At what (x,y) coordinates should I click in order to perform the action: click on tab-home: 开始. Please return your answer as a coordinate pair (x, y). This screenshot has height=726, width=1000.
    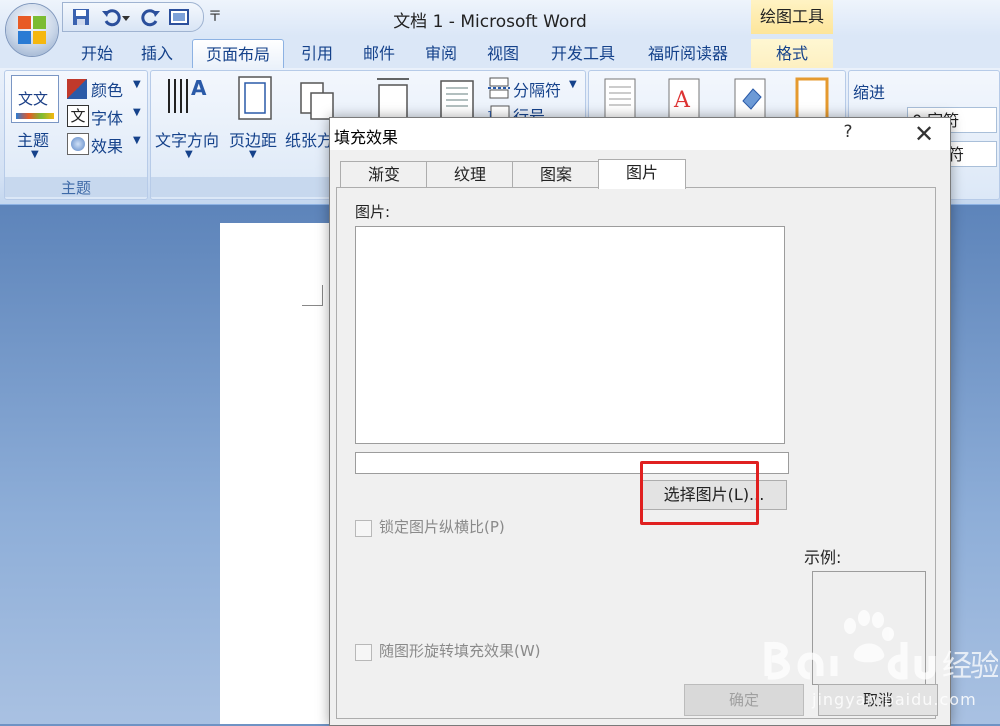
    Looking at the image, I should click on (97, 53).